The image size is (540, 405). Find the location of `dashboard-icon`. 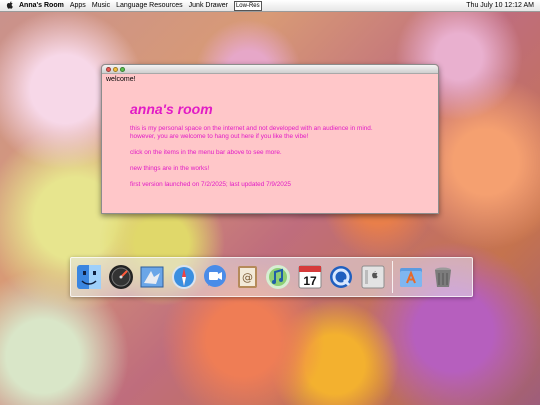

dashboard-icon is located at coordinates (121, 277).